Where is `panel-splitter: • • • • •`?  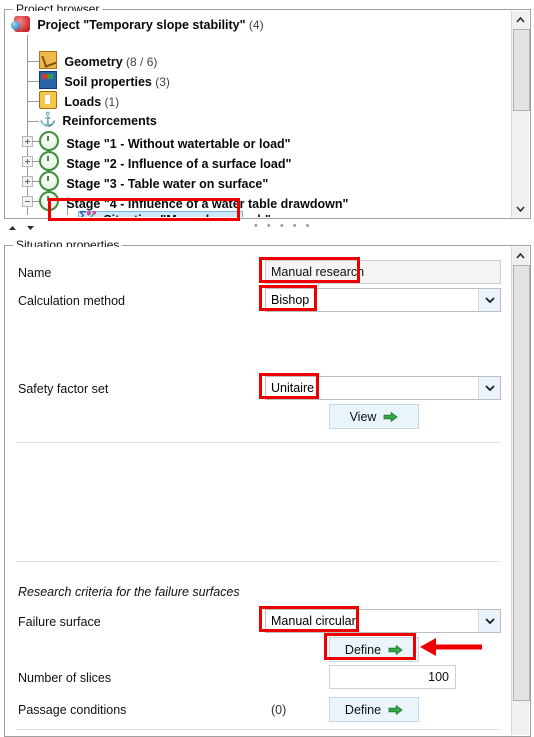
panel-splitter: • • • • • is located at coordinates (266, 229).